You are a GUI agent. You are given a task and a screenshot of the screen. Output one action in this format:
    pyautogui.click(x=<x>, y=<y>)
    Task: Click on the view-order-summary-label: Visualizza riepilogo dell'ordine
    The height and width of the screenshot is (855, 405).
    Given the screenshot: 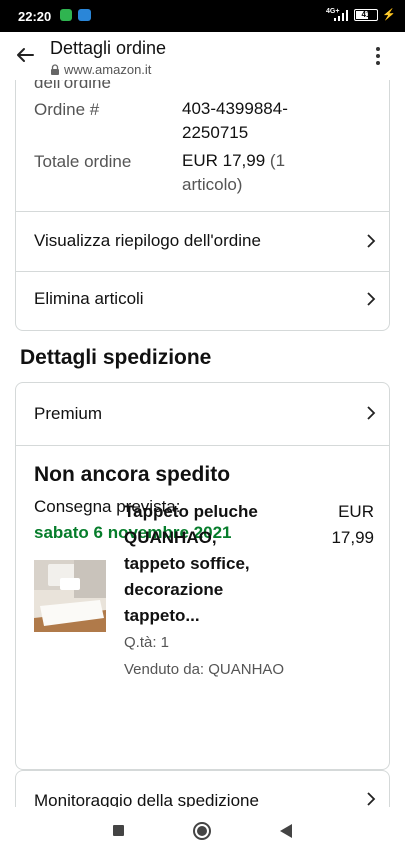 What is the action you would take?
    pyautogui.click(x=147, y=240)
    